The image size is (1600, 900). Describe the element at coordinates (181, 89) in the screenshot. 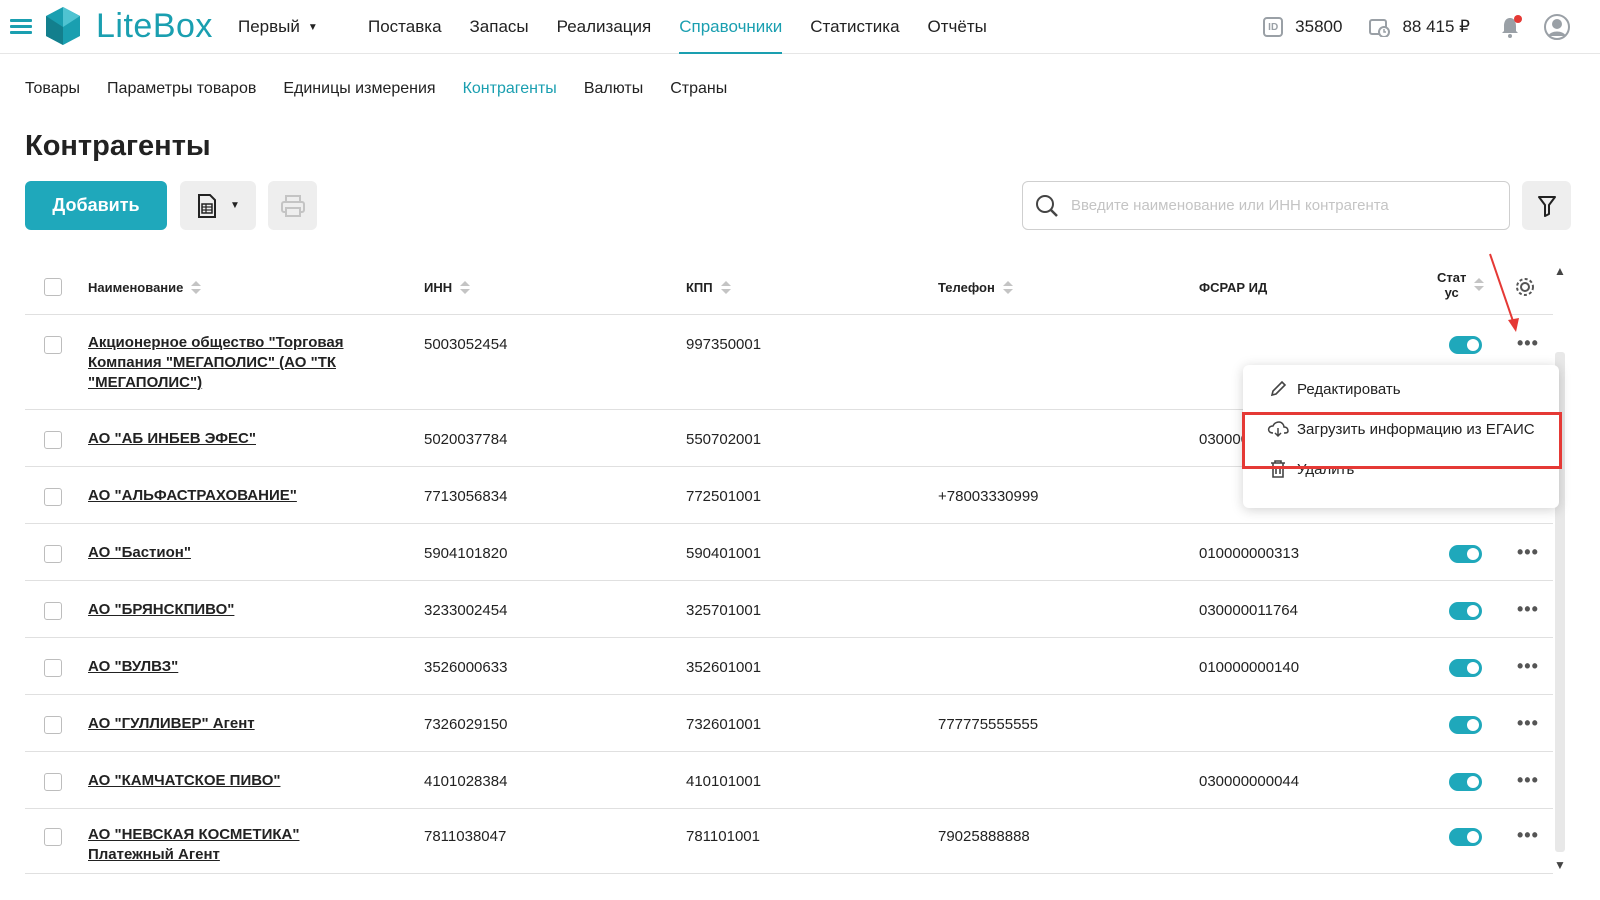

I see `subnav-item-1: Параметры товаров` at that location.